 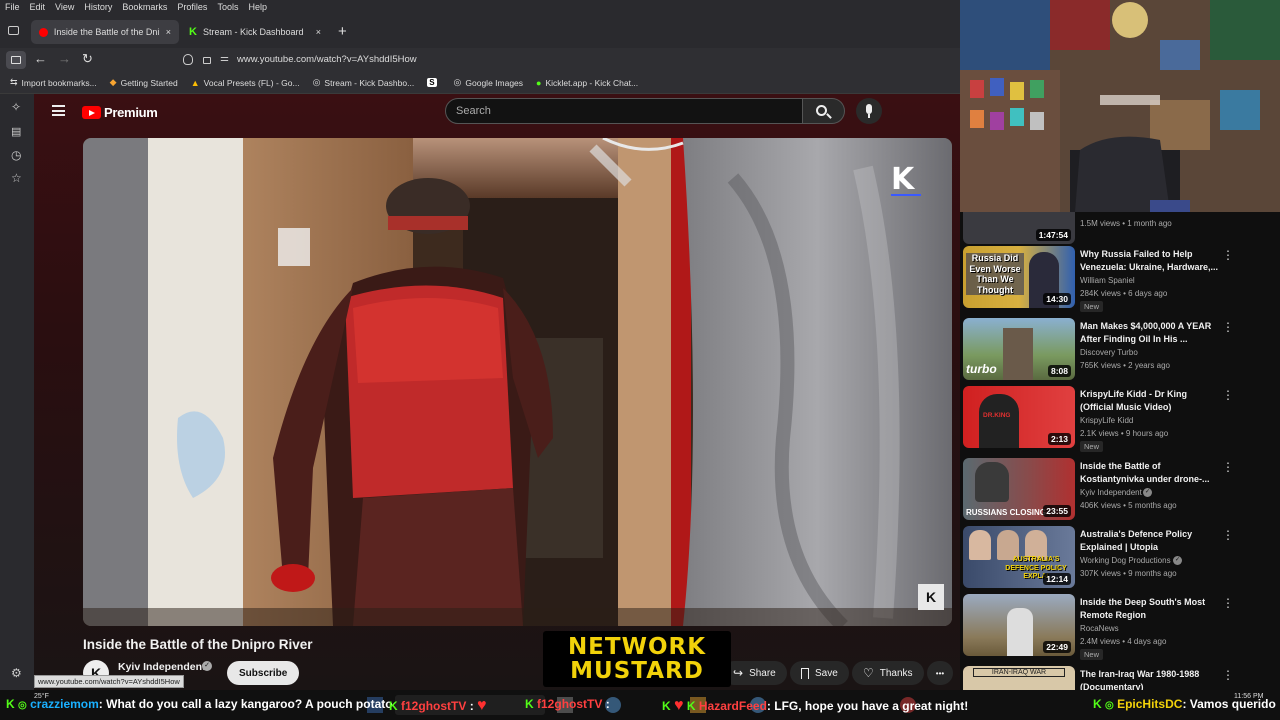 I want to click on bookmark-getting-started: ◆ Getting Started, so click(x=144, y=82).